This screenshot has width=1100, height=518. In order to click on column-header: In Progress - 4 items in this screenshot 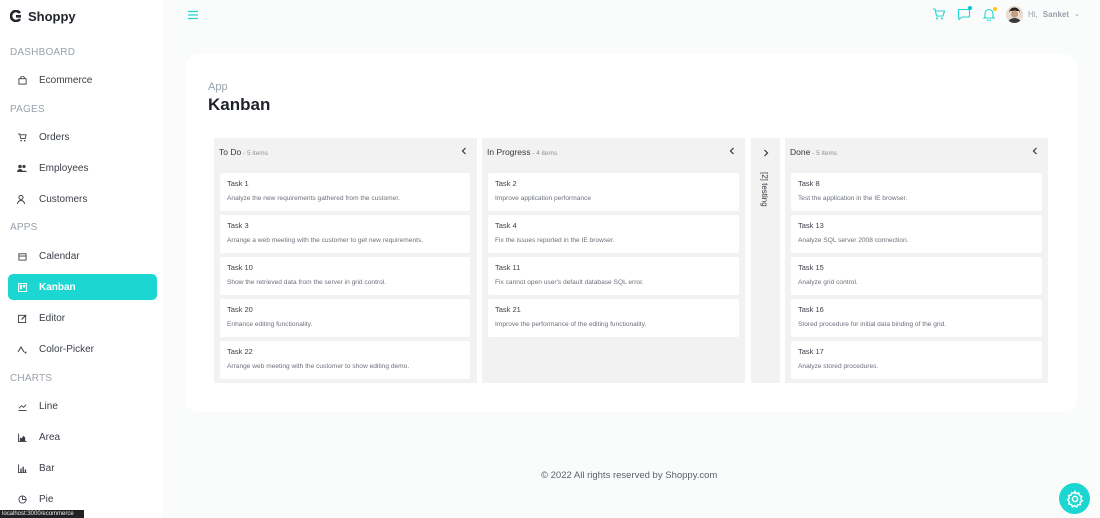, I will do `click(522, 152)`.